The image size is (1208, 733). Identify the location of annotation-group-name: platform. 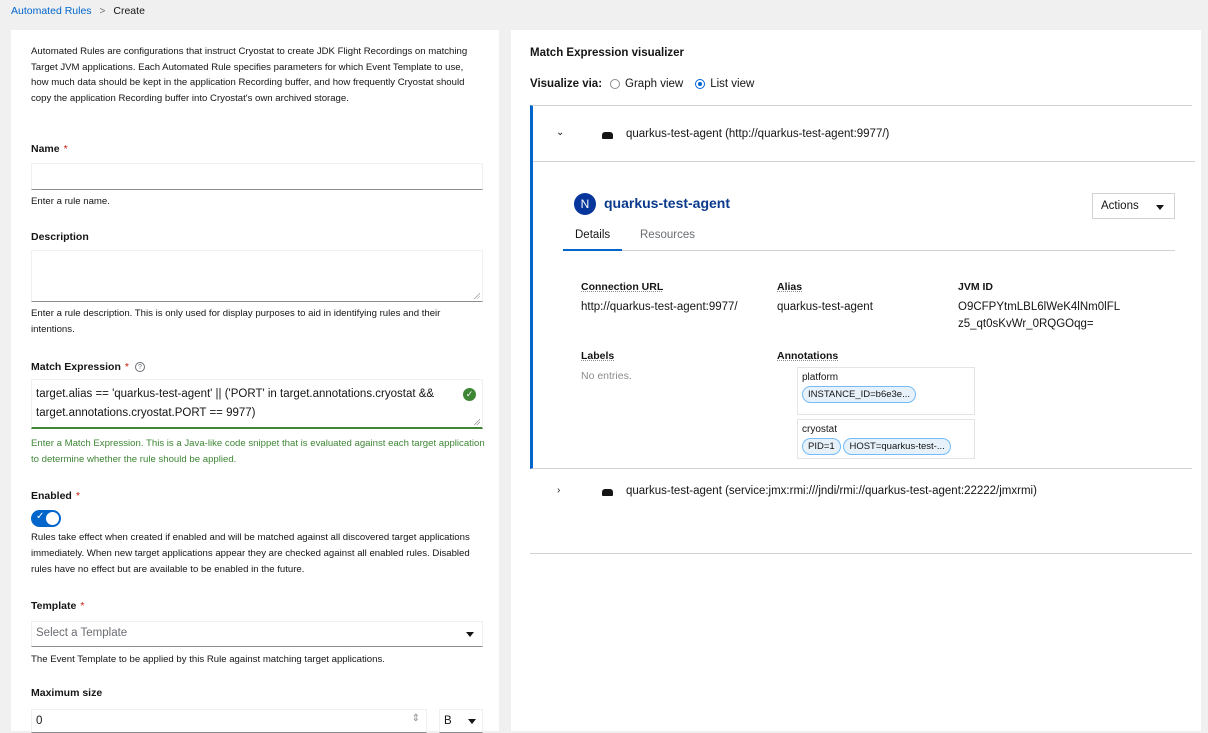
(886, 377).